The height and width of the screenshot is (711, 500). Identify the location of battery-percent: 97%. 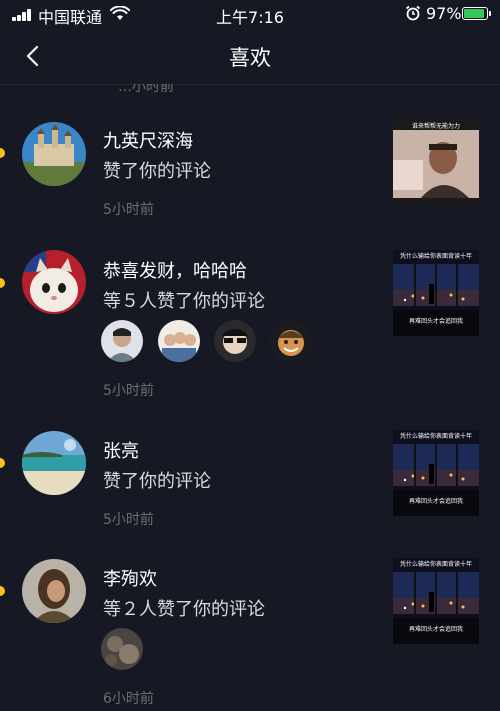
(444, 13).